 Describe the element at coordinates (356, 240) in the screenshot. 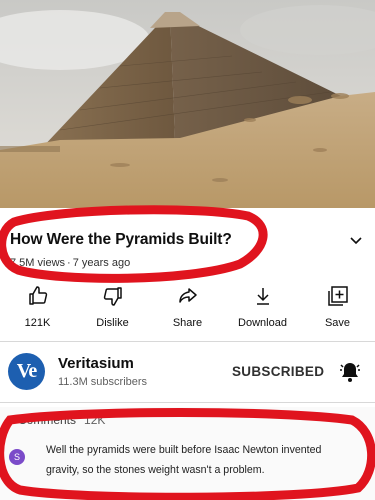

I see `chevron-down-icon` at that location.